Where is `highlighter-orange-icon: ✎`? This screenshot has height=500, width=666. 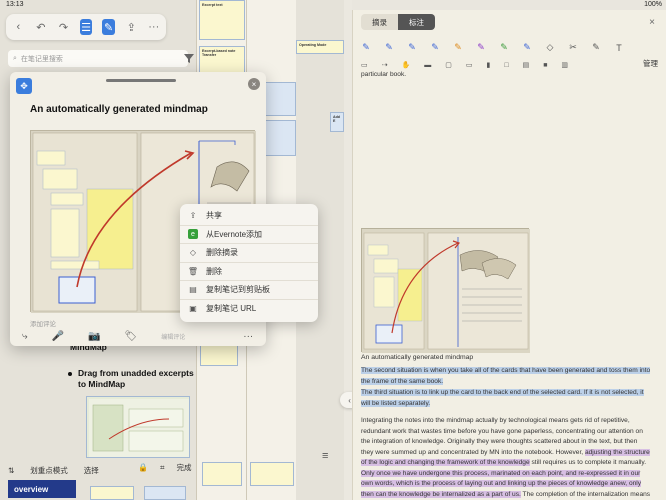 highlighter-orange-icon: ✎ is located at coordinates (458, 46).